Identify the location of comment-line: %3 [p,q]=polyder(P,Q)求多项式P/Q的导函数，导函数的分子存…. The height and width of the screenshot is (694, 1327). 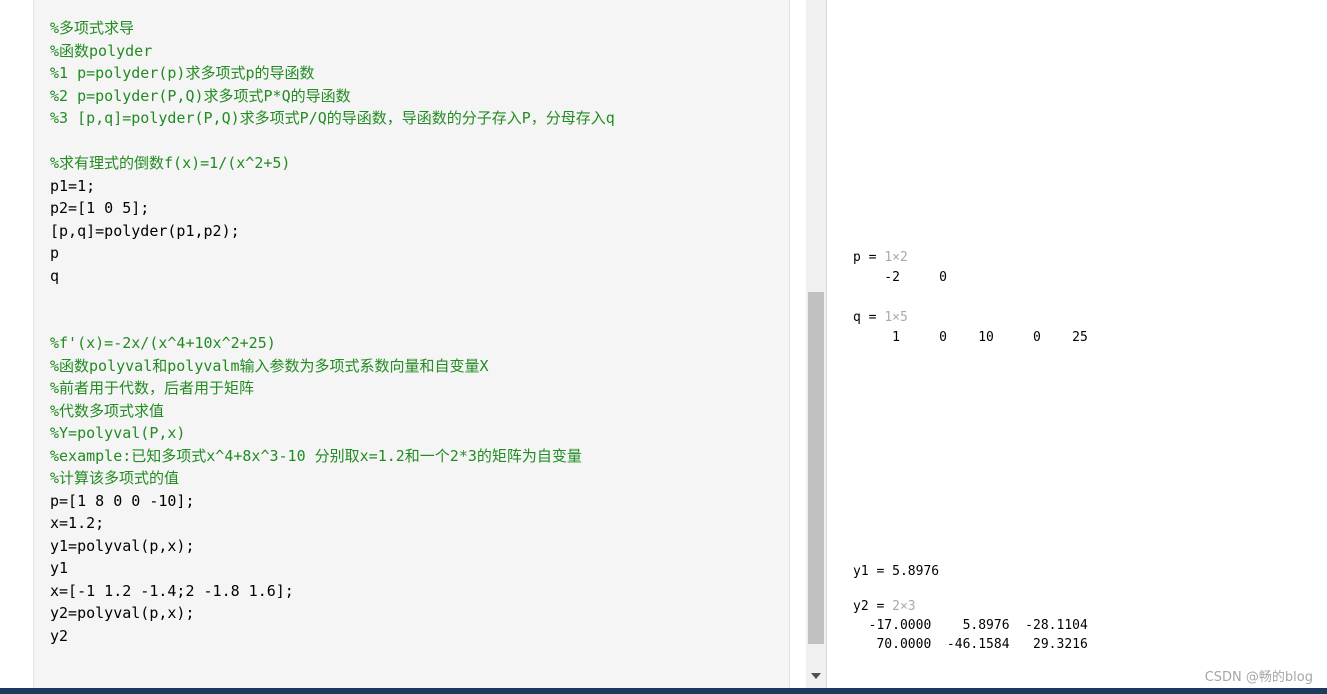
(332, 118).